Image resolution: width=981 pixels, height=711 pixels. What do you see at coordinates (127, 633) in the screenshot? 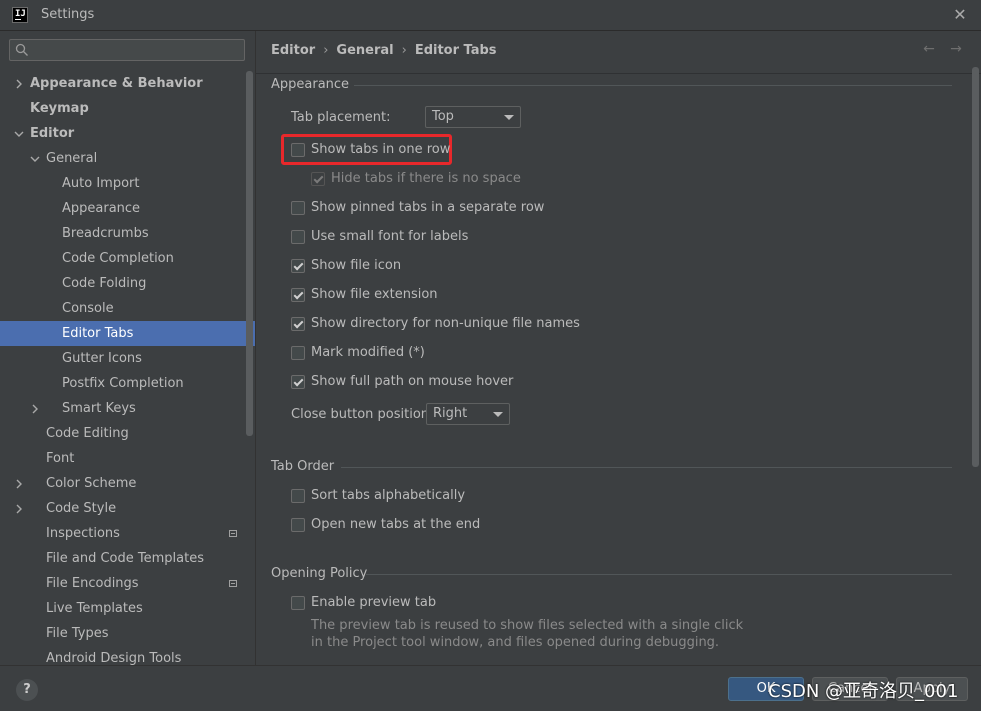
I see `sidebar-item-file-types: File Types` at bounding box center [127, 633].